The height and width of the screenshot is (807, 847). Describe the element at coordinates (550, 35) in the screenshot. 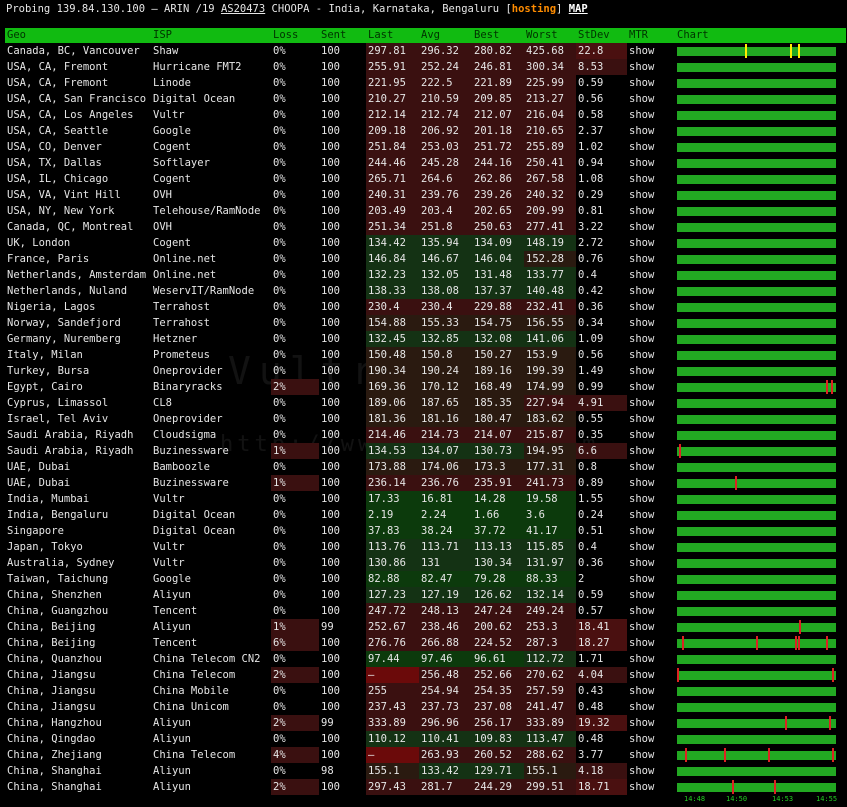

I see `col-worst: Worst` at that location.